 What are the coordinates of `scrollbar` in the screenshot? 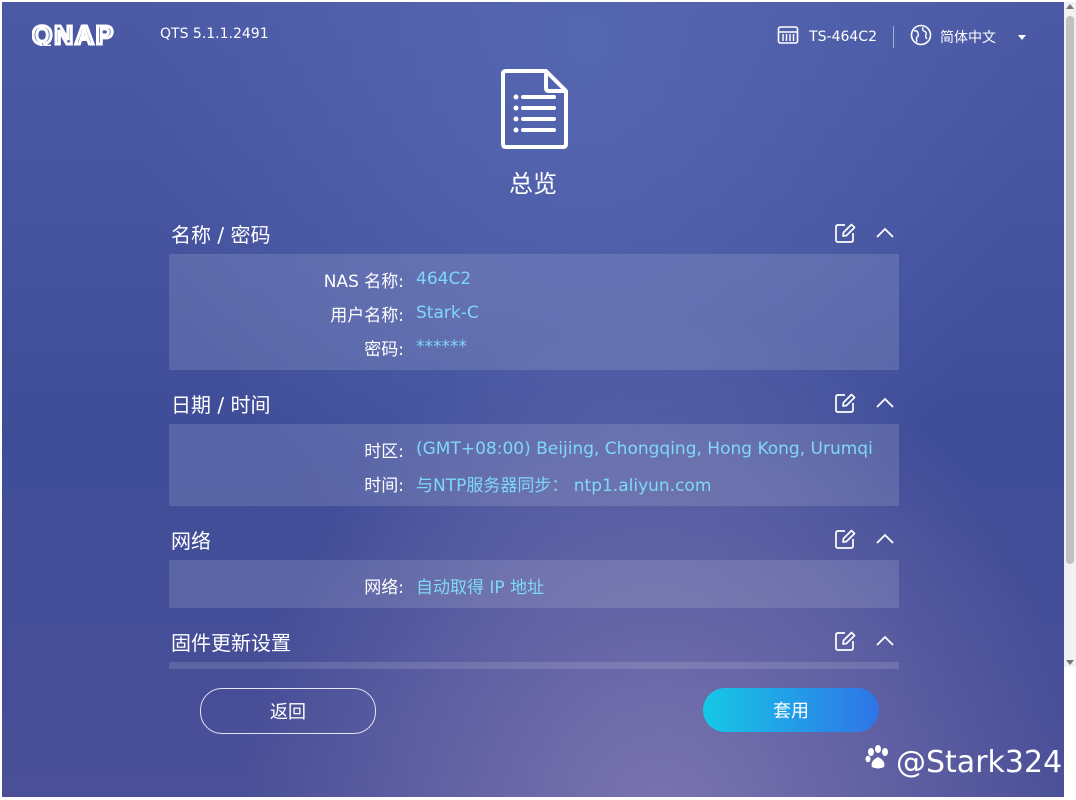 It's located at (1070, 334).